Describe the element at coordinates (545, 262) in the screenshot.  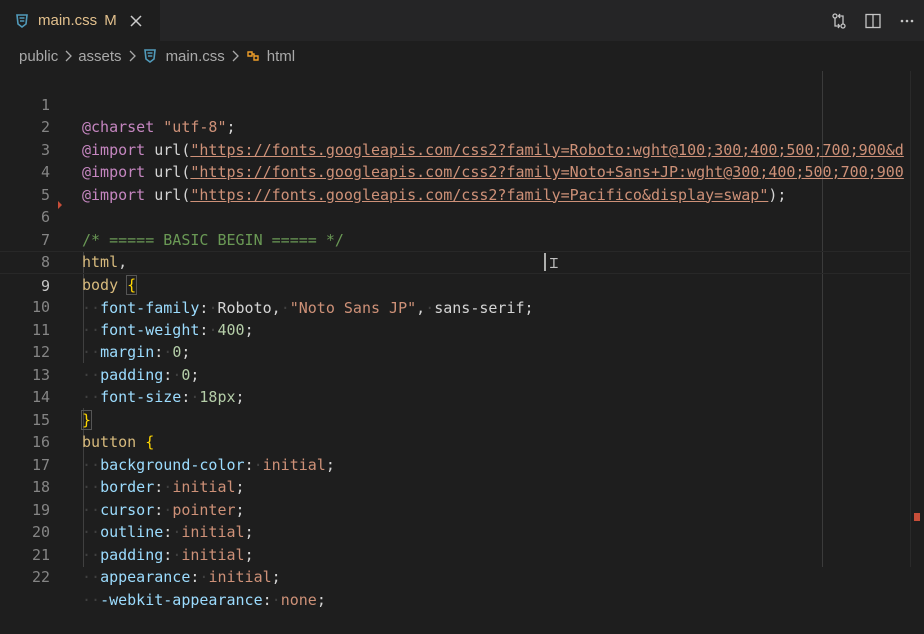
I see `text-cursor` at that location.